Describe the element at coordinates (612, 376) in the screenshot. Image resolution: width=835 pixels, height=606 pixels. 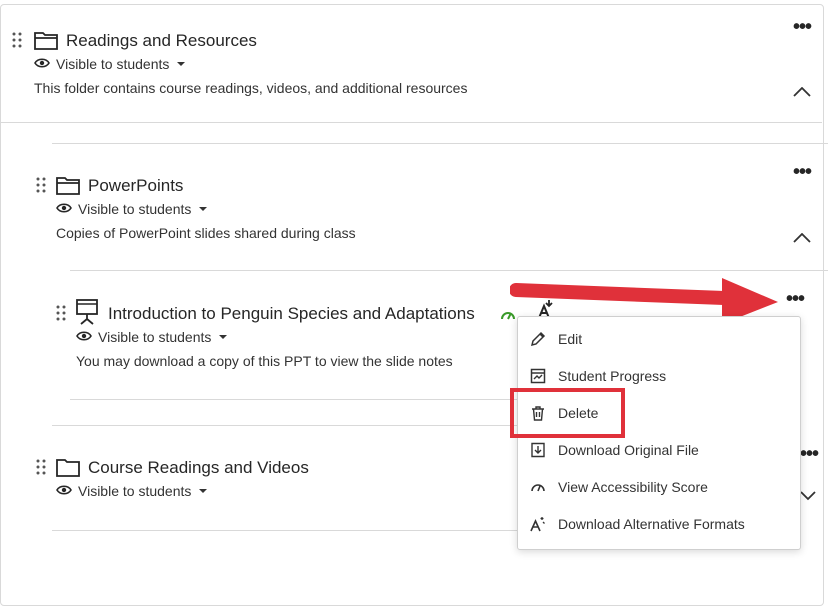
I see `menu-item-label: Student Progress` at that location.